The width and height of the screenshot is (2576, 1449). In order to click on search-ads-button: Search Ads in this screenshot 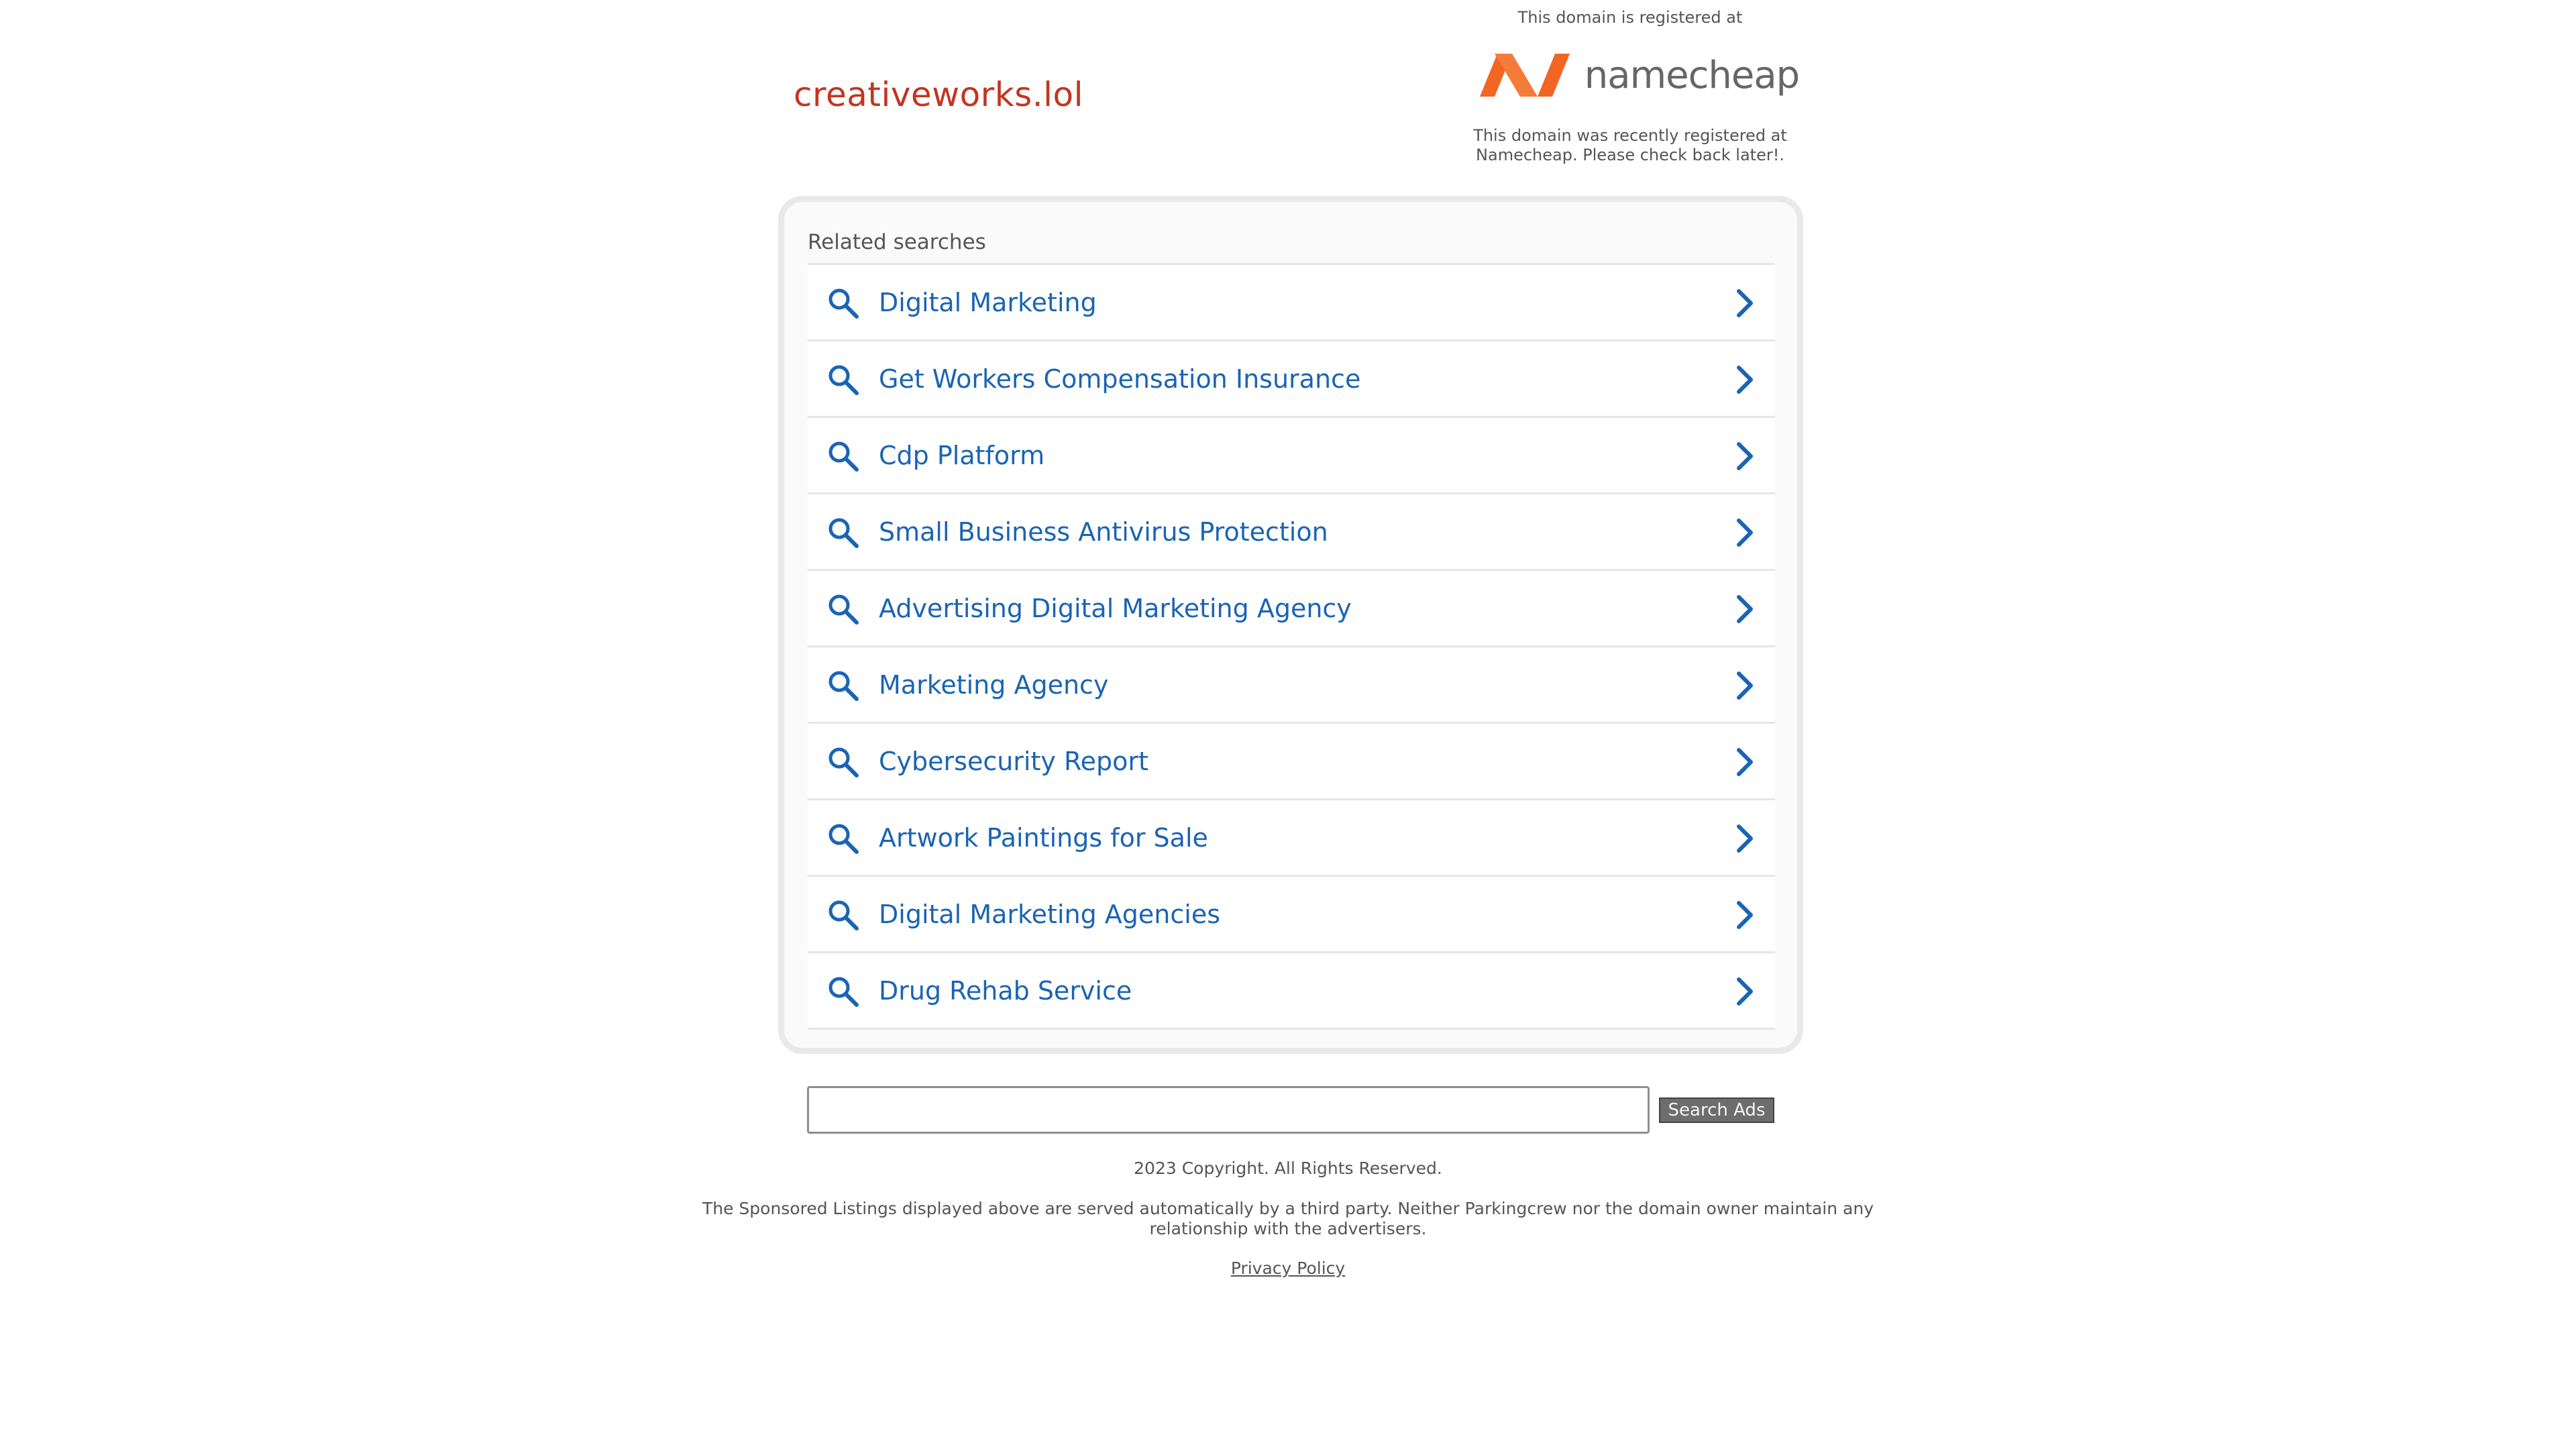, I will do `click(1716, 1110)`.